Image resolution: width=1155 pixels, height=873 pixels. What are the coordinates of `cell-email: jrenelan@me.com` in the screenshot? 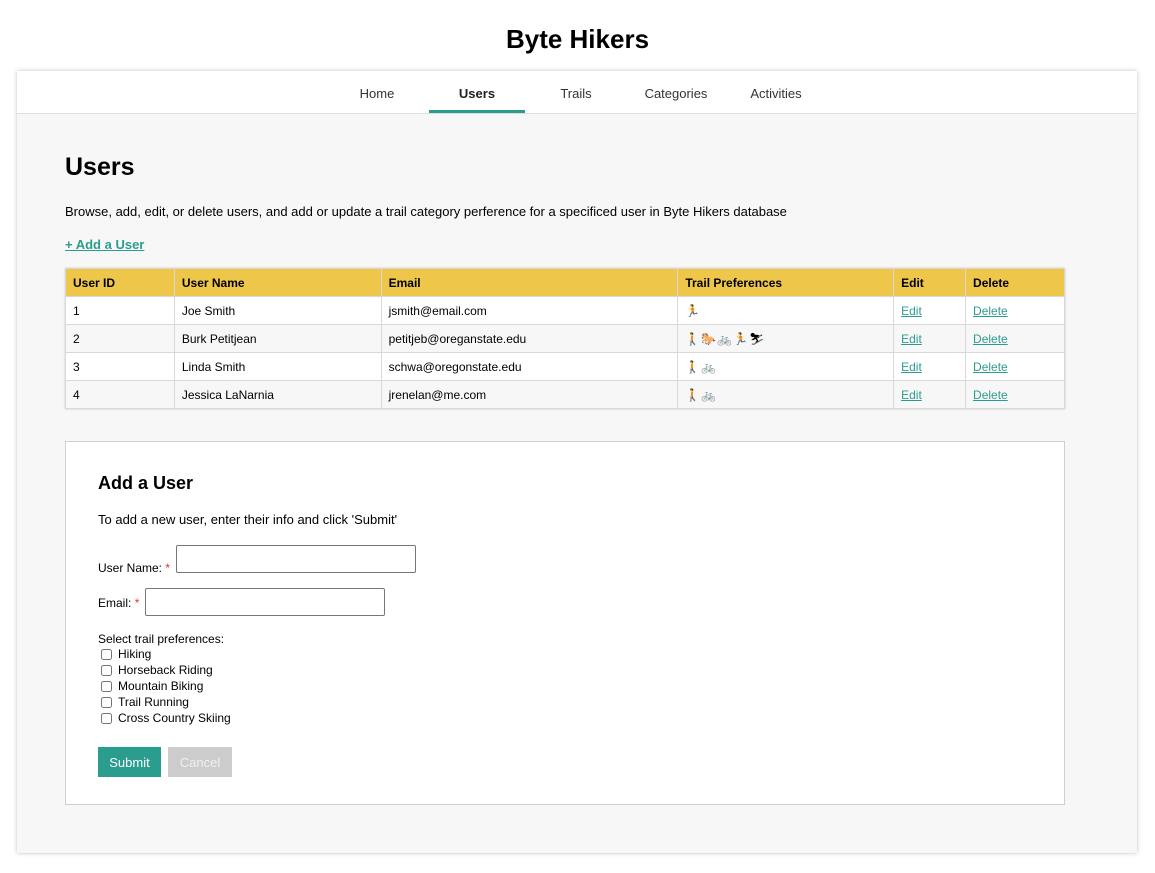 It's located at (529, 394).